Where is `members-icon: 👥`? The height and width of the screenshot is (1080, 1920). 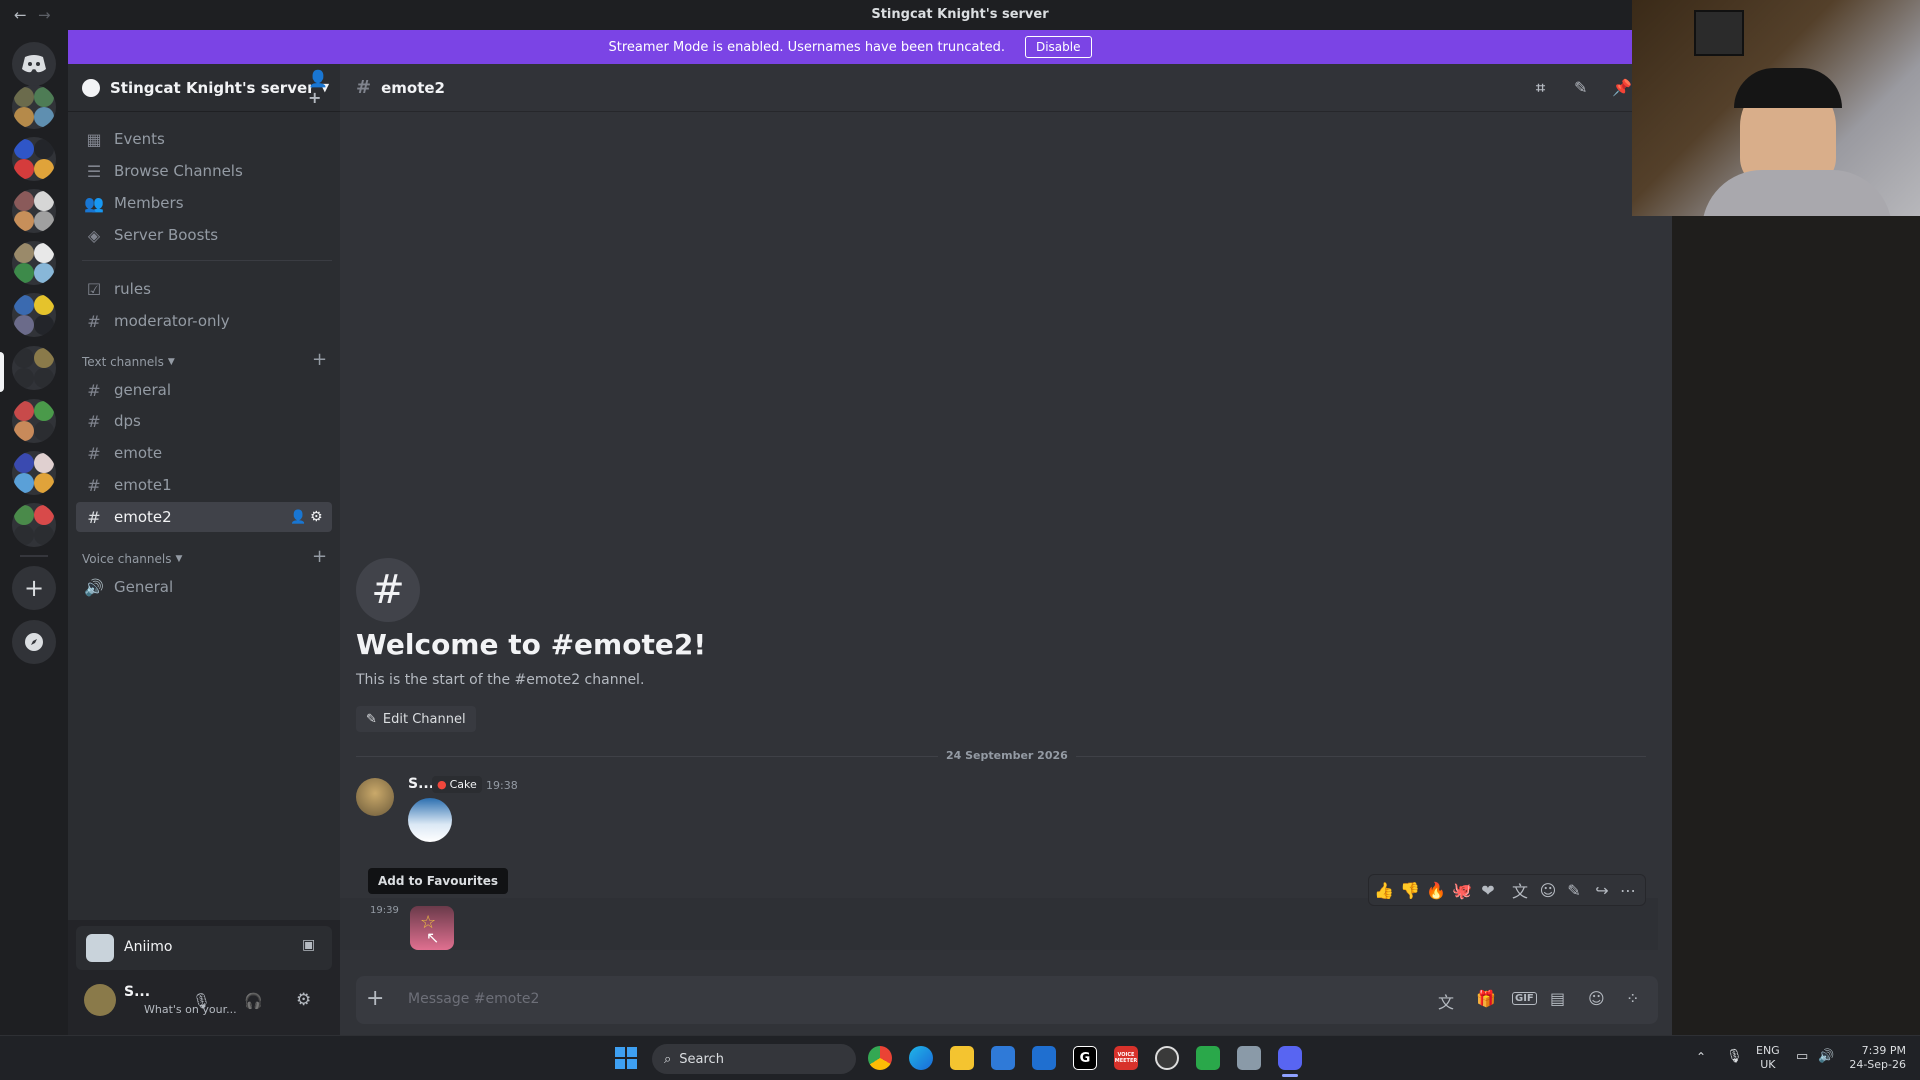
members-icon: 👥 is located at coordinates (94, 203).